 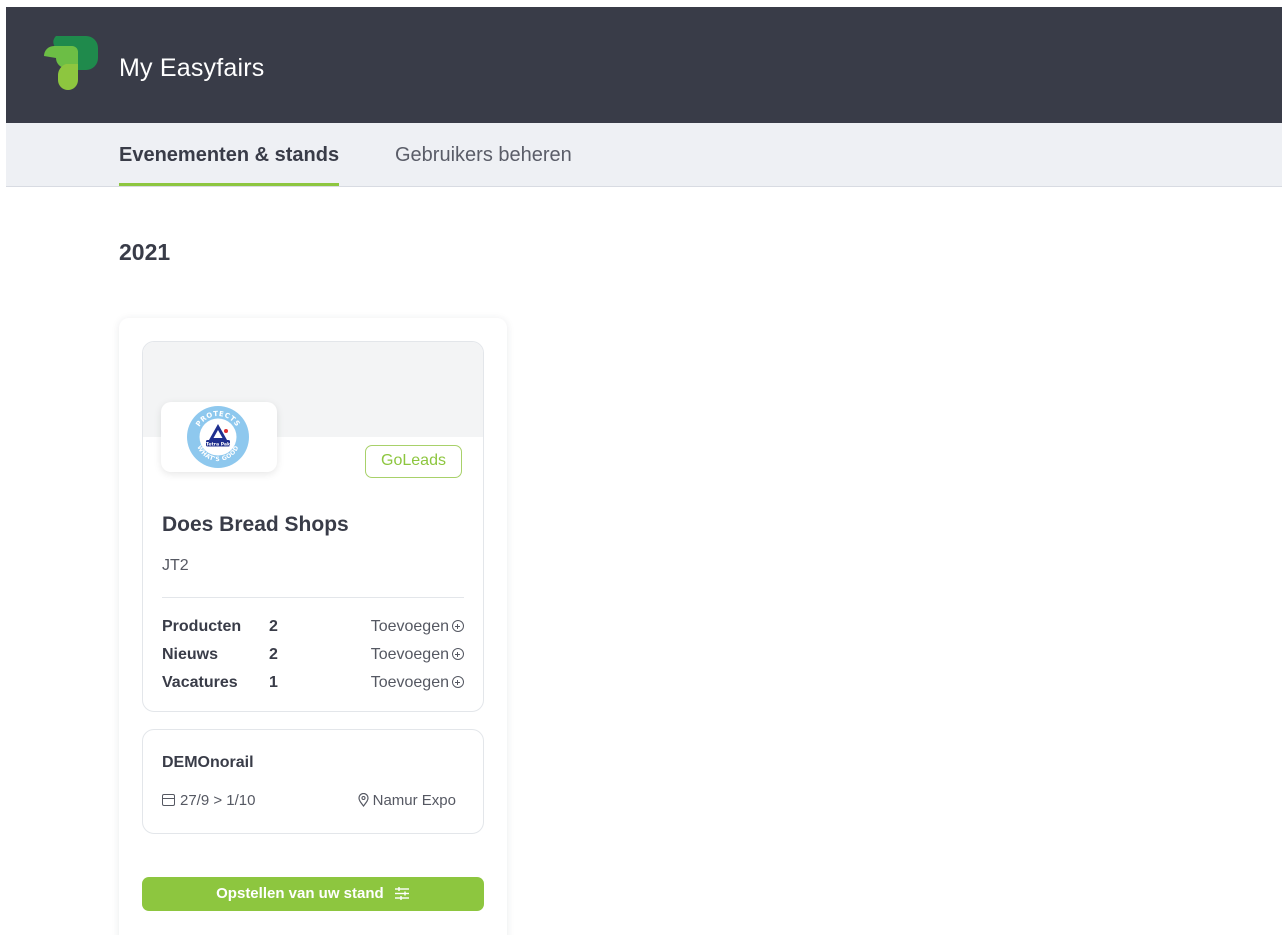 I want to click on event-card: DEMOnorail 27/9 > 1/10 Namur Expo, so click(x=313, y=781).